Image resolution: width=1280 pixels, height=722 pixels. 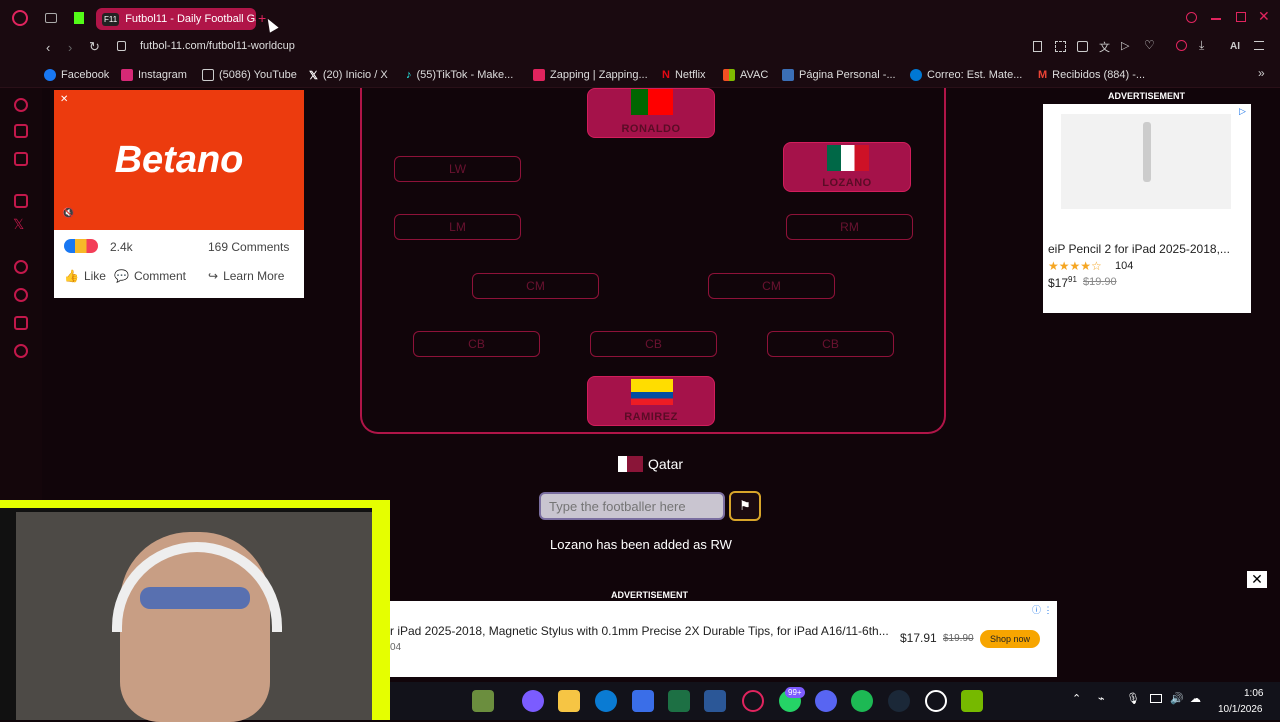 I want to click on learn-more-button: ↪ Learn More, so click(x=246, y=276).